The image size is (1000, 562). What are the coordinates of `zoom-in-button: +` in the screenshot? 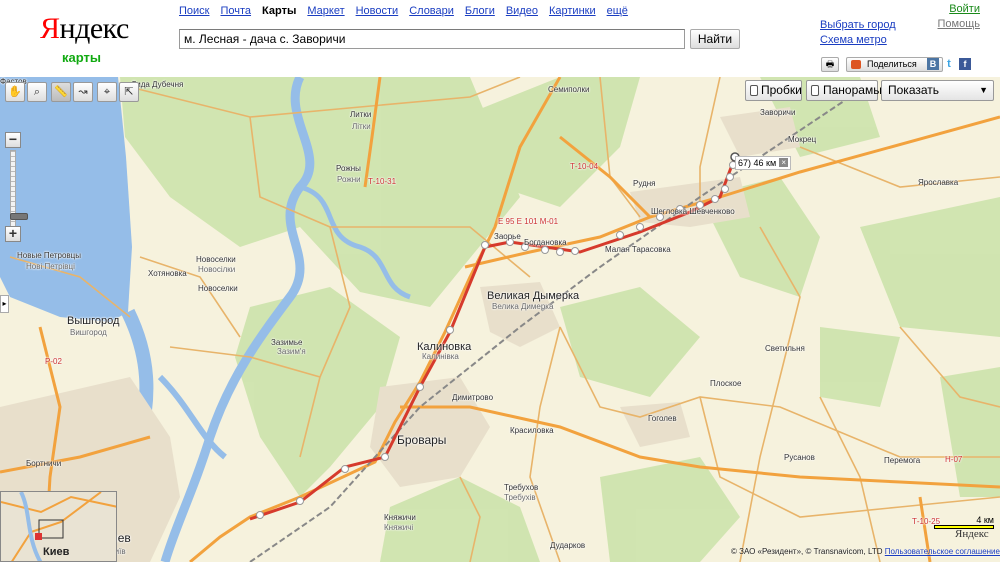 It's located at (13, 234).